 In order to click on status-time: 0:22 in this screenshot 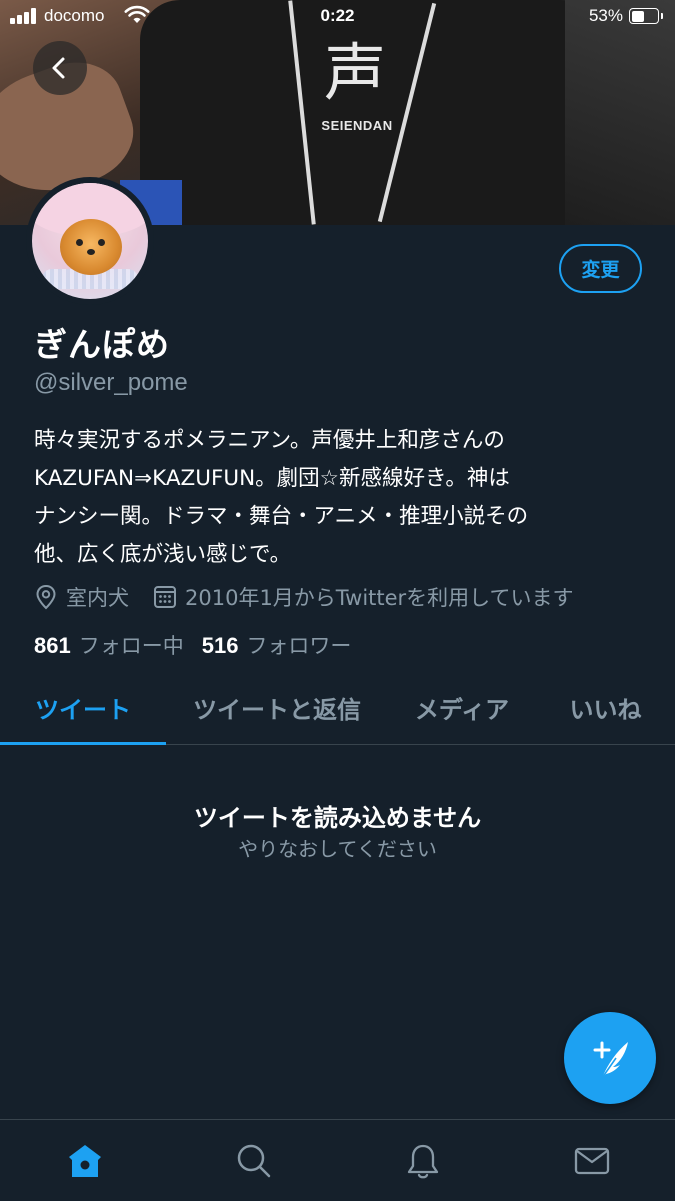, I will do `click(337, 15)`.